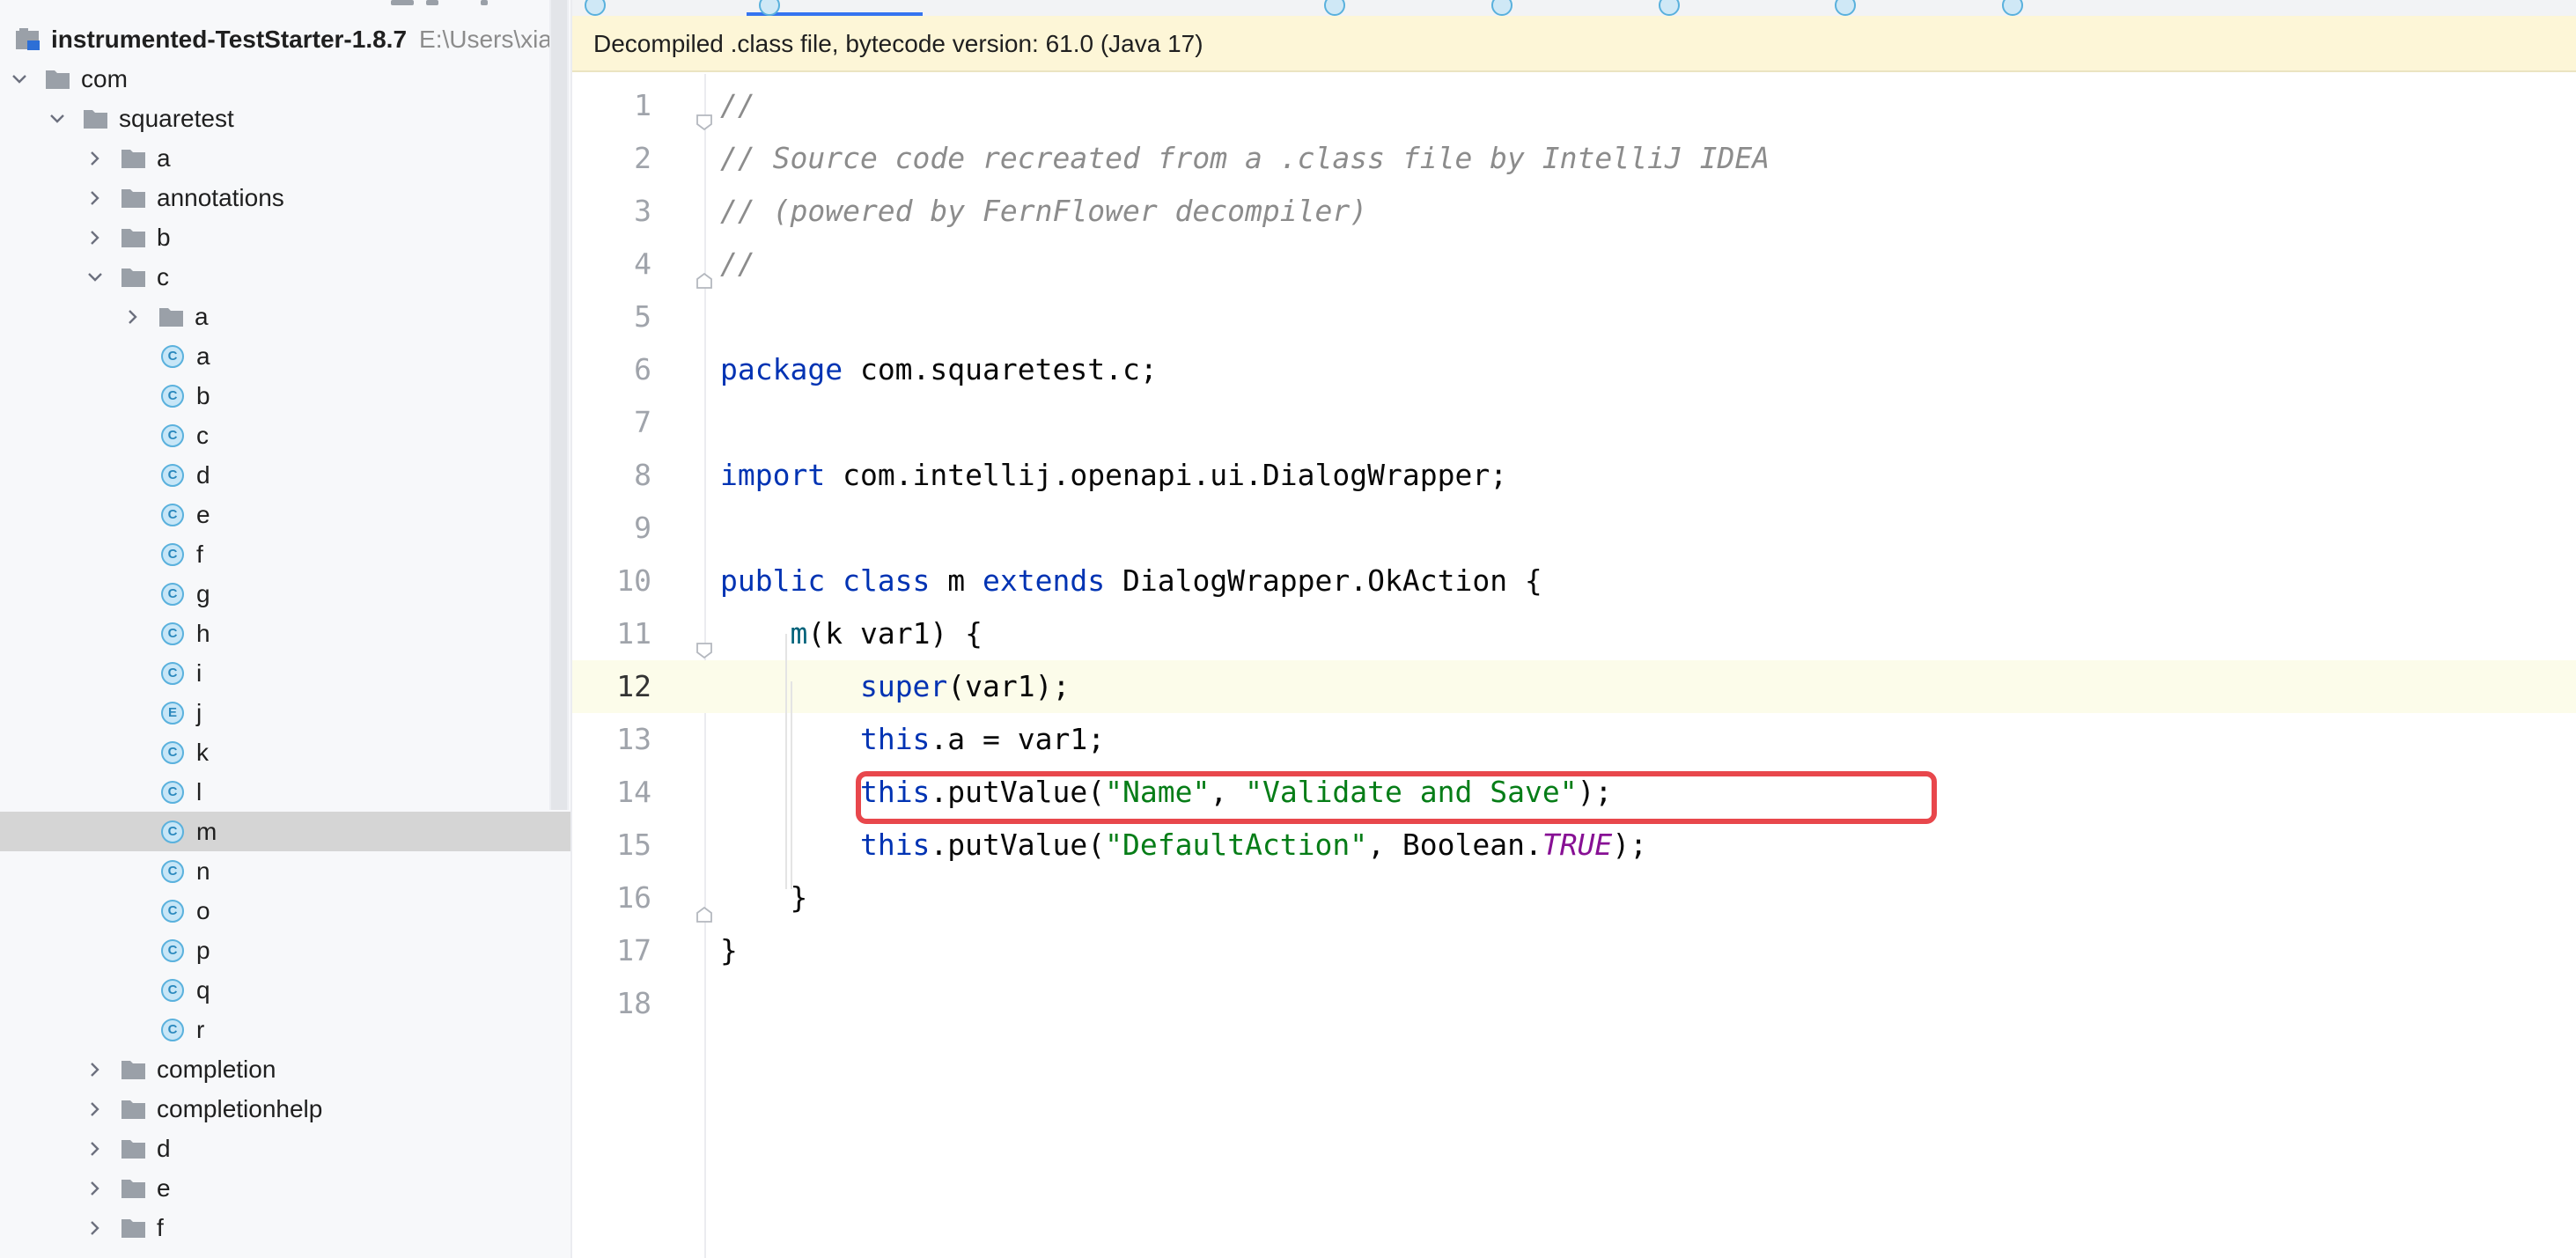 This screenshot has height=1258, width=2576. I want to click on line-number: 5, so click(612, 317).